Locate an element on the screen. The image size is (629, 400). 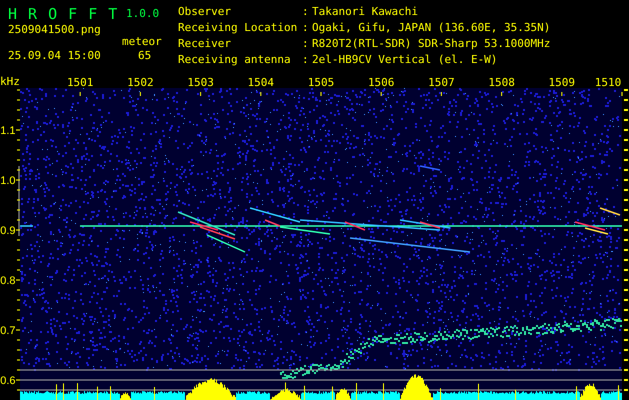
station-value: R820T2(RTL-SDR) SDR-Sharp 53.1000MHz is located at coordinates (431, 45).